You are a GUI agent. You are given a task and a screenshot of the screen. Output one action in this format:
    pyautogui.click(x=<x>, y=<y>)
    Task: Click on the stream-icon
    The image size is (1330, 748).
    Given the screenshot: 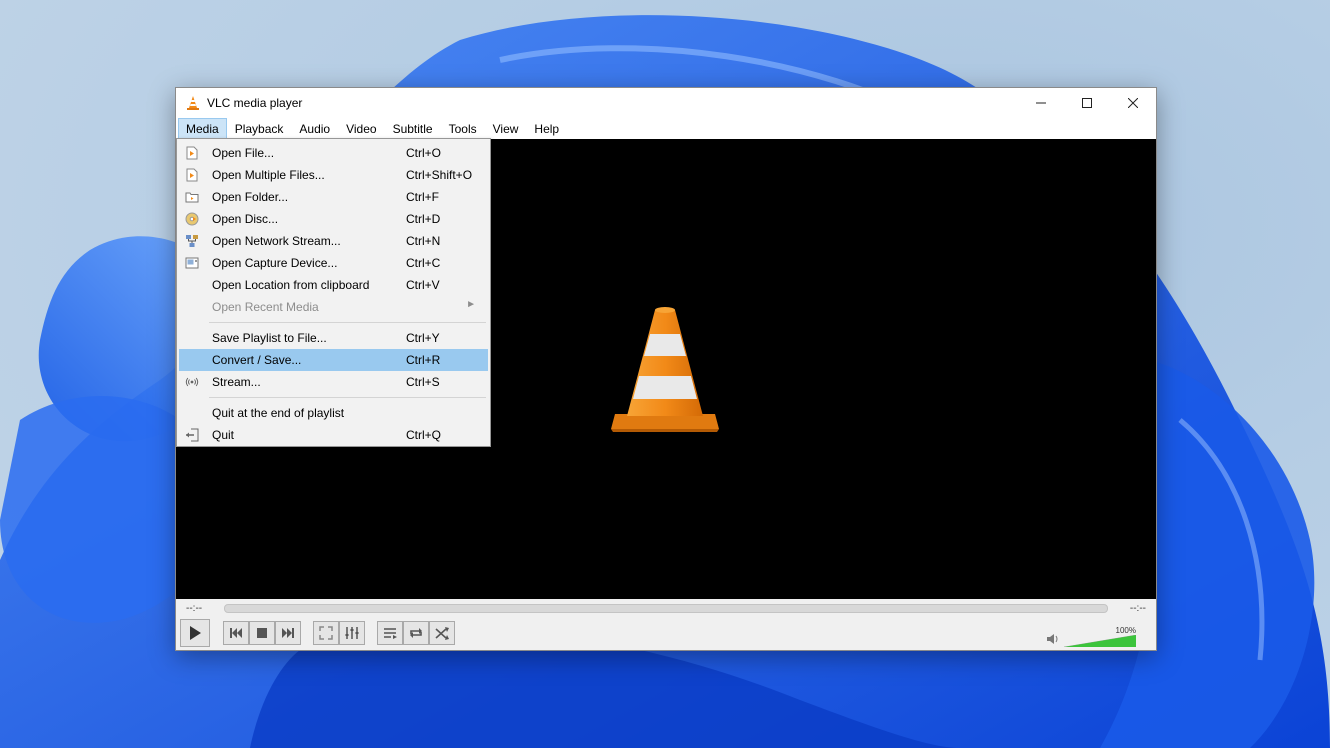 What is the action you would take?
    pyautogui.click(x=192, y=382)
    